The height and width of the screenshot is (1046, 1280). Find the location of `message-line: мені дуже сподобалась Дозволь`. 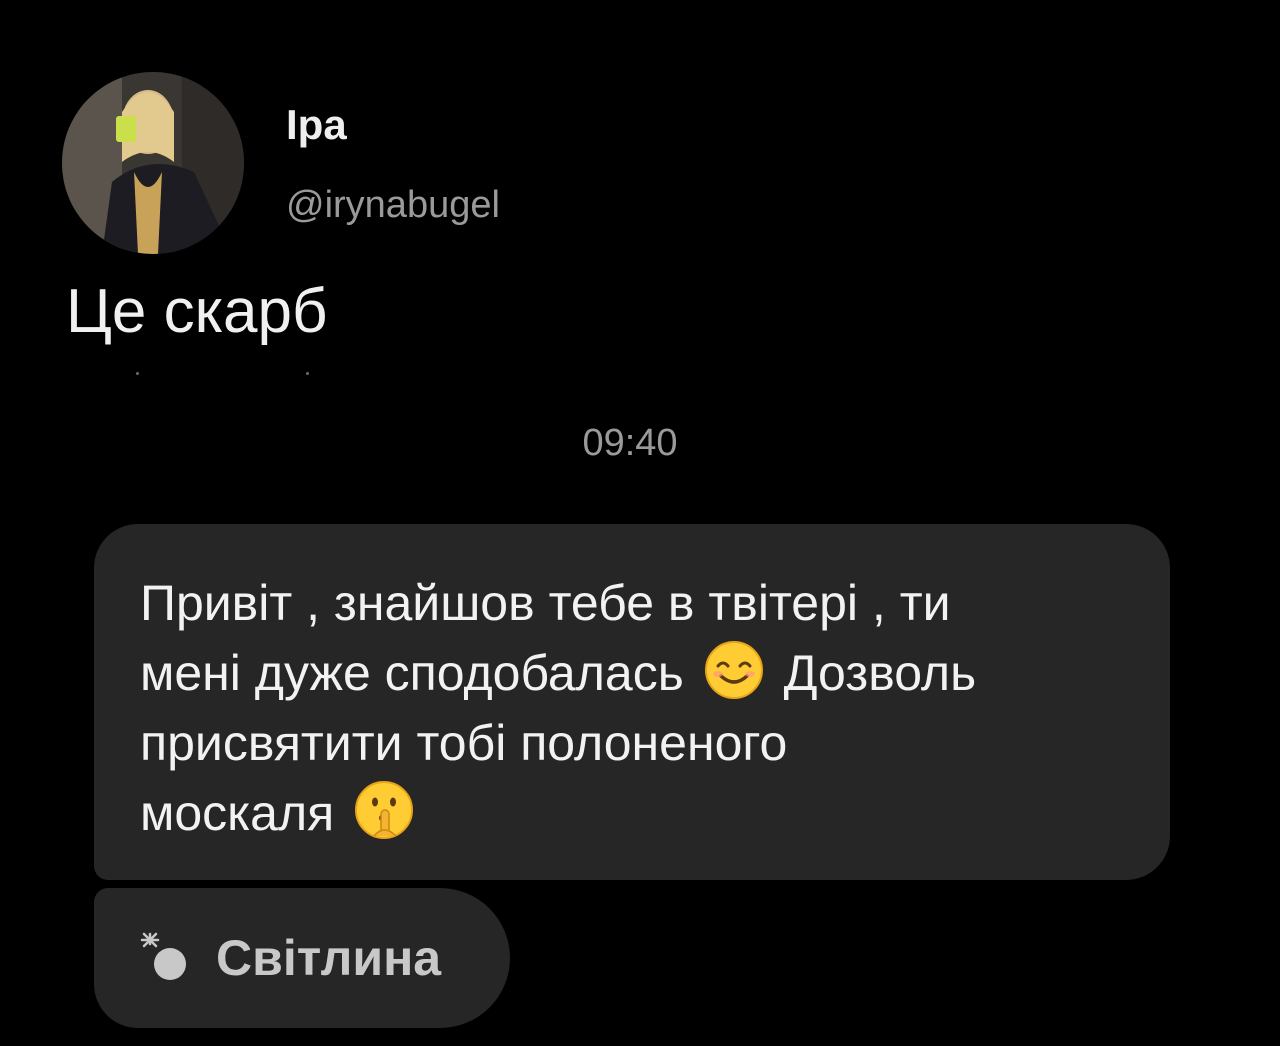

message-line: мені дуже сподобалась Дозволь is located at coordinates (635, 673).